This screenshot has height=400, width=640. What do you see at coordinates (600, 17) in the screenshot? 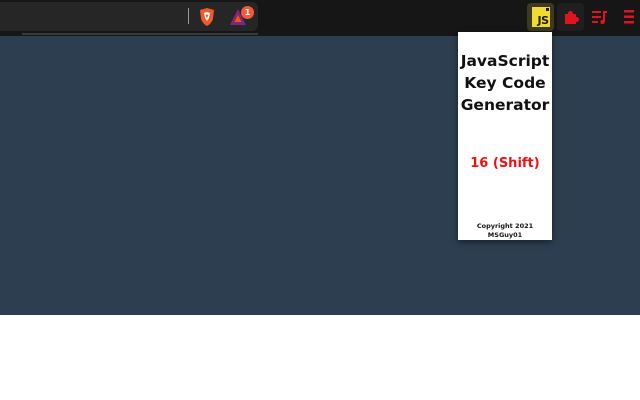
I see `playlist-icon` at bounding box center [600, 17].